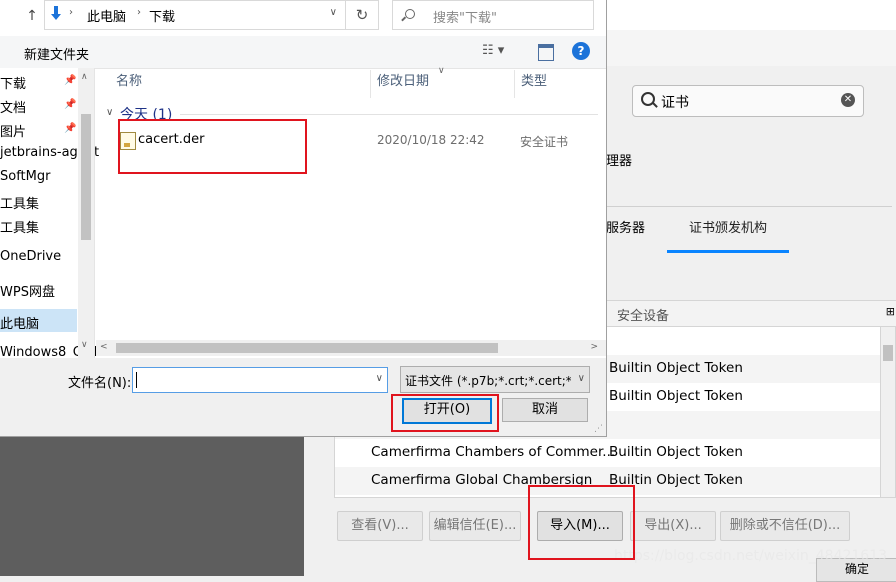 Image resolution: width=896 pixels, height=582 pixels. What do you see at coordinates (581, 51) in the screenshot?
I see `help-icon: ?` at bounding box center [581, 51].